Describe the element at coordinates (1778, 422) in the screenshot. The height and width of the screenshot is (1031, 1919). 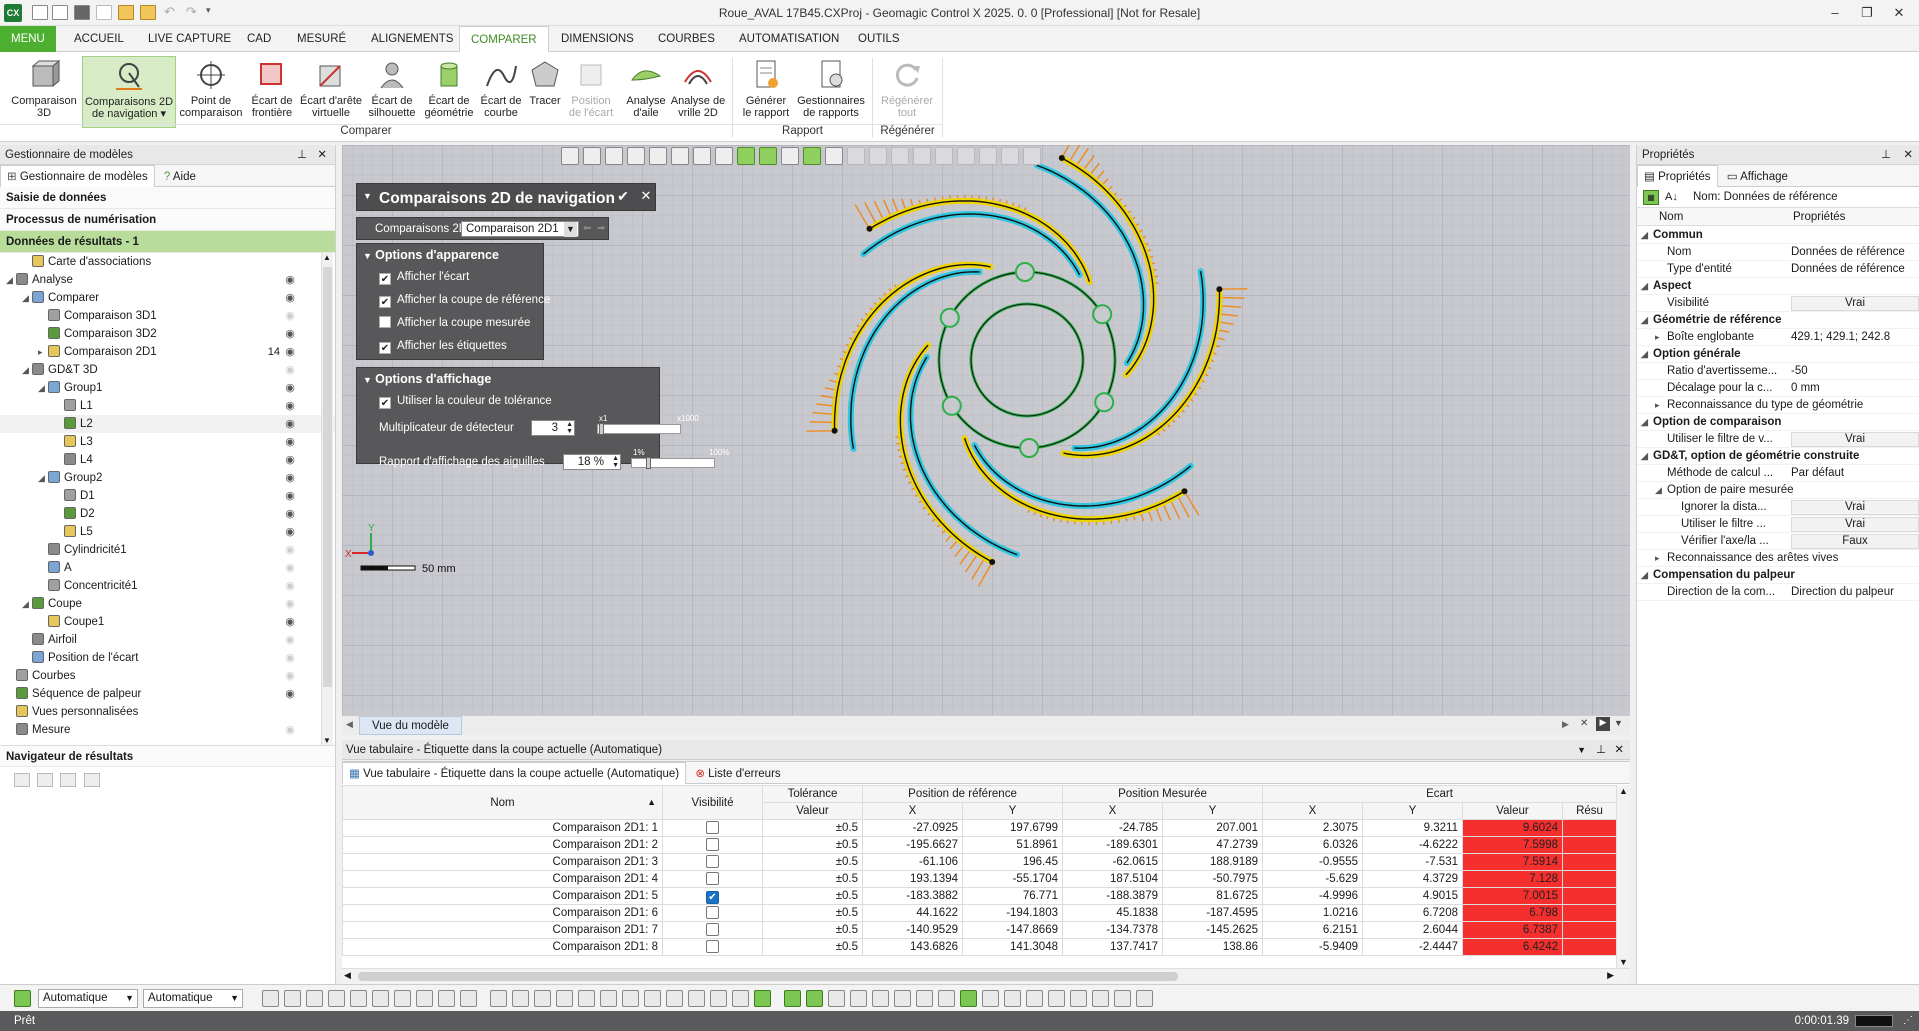
I see `property-category: ◢ Option de comparaison` at that location.